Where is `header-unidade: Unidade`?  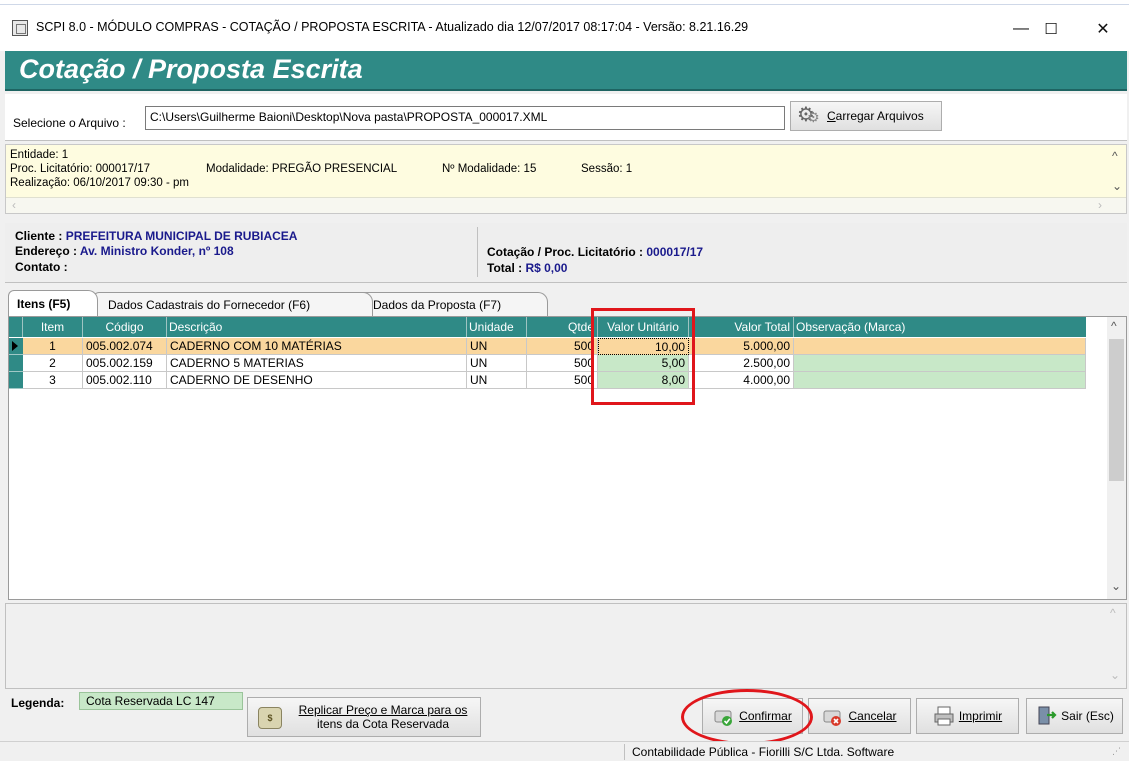 header-unidade: Unidade is located at coordinates (497, 327).